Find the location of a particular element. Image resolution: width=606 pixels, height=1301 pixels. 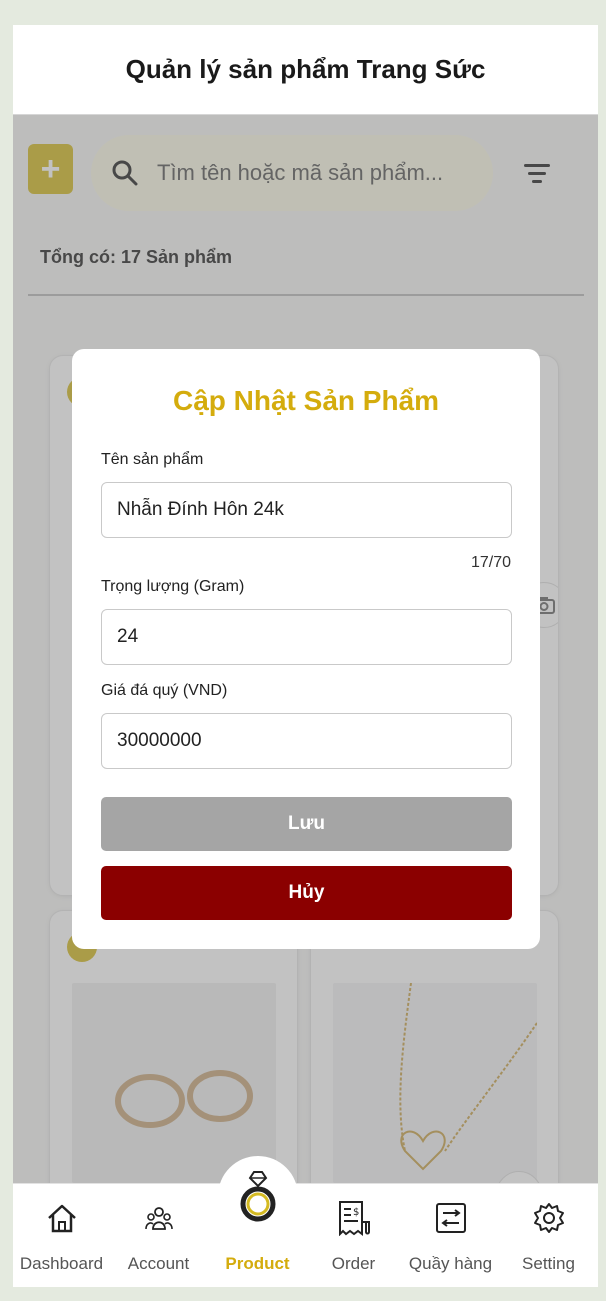

app-header: Quản lý sản phẩm Trang Sức is located at coordinates (305, 70).